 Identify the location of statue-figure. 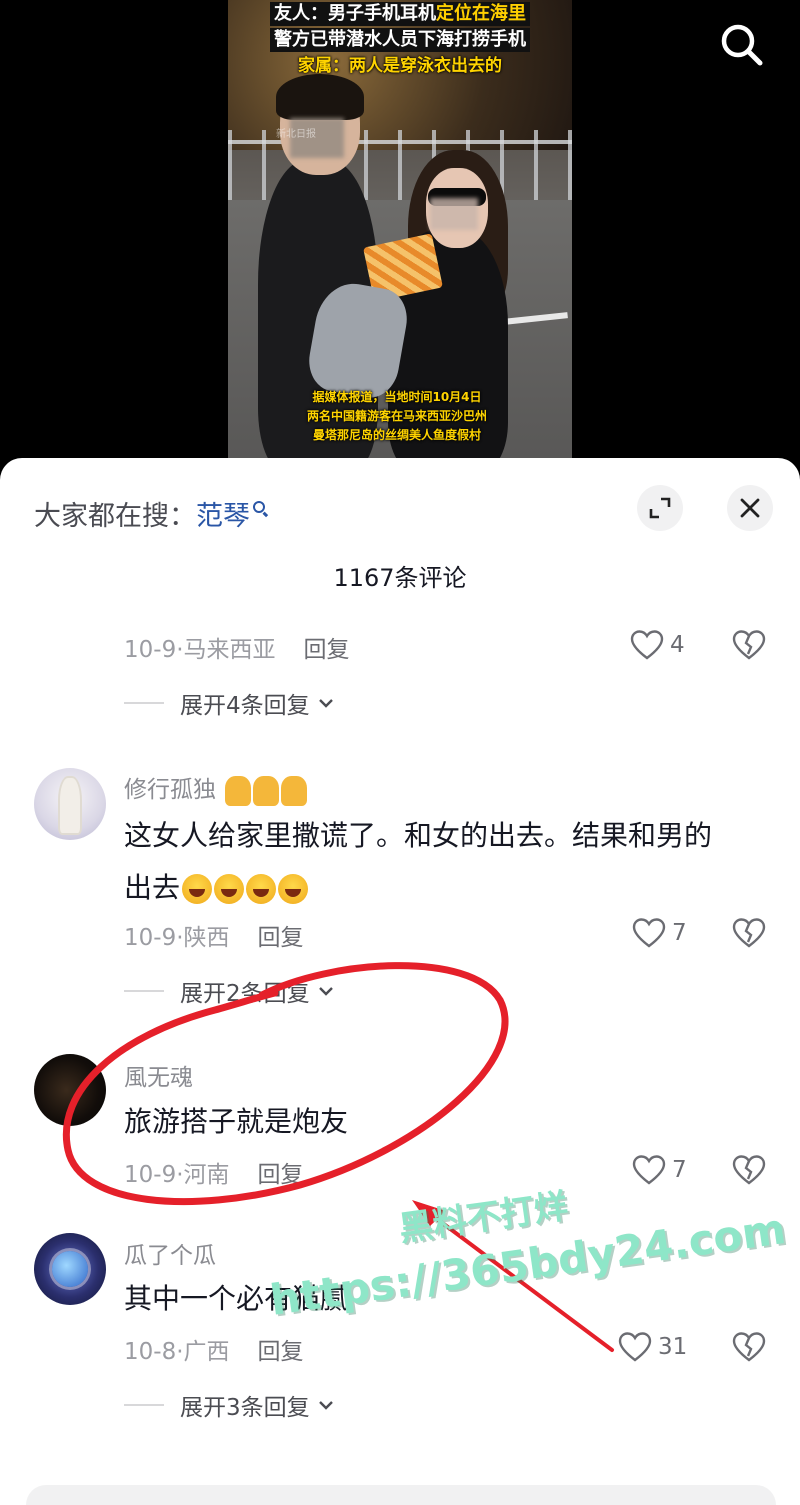
(70, 805).